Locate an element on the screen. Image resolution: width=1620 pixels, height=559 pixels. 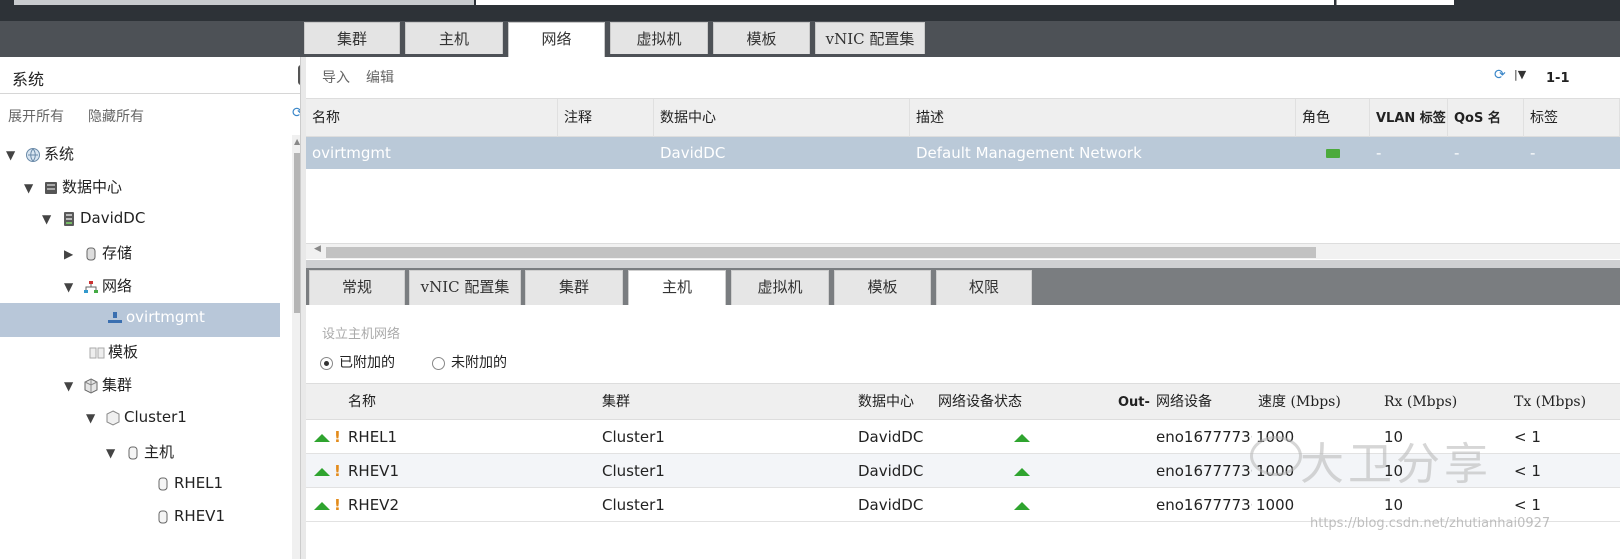
subtab-general: 常规 is located at coordinates (357, 287).